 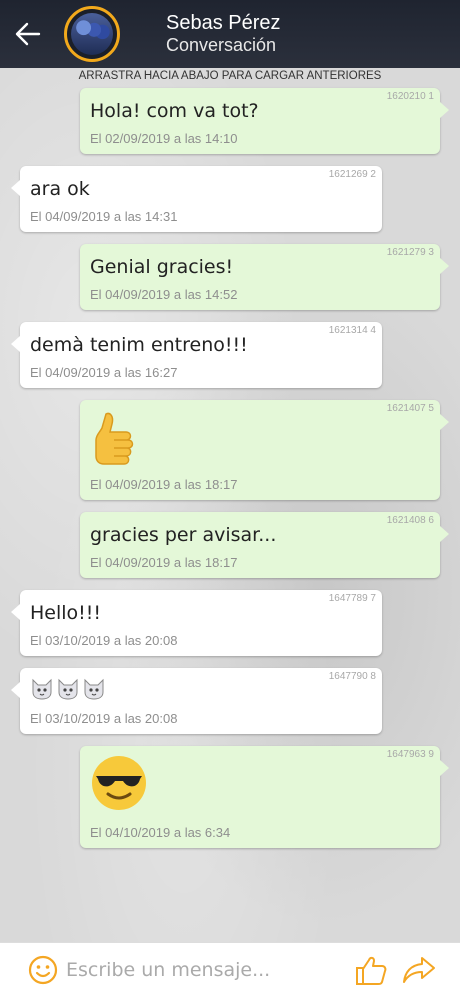 What do you see at coordinates (66, 613) in the screenshot?
I see `message-text: Hello!!!` at bounding box center [66, 613].